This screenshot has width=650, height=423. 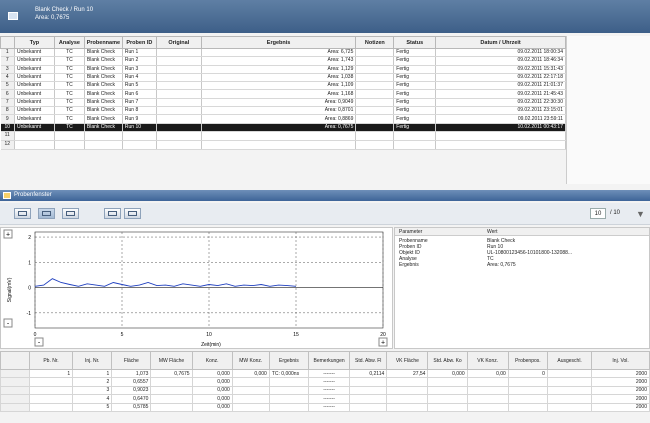 What do you see at coordinates (171, 360) in the screenshot?
I see `col-header-mw-flaeche: MW Fläche` at bounding box center [171, 360].